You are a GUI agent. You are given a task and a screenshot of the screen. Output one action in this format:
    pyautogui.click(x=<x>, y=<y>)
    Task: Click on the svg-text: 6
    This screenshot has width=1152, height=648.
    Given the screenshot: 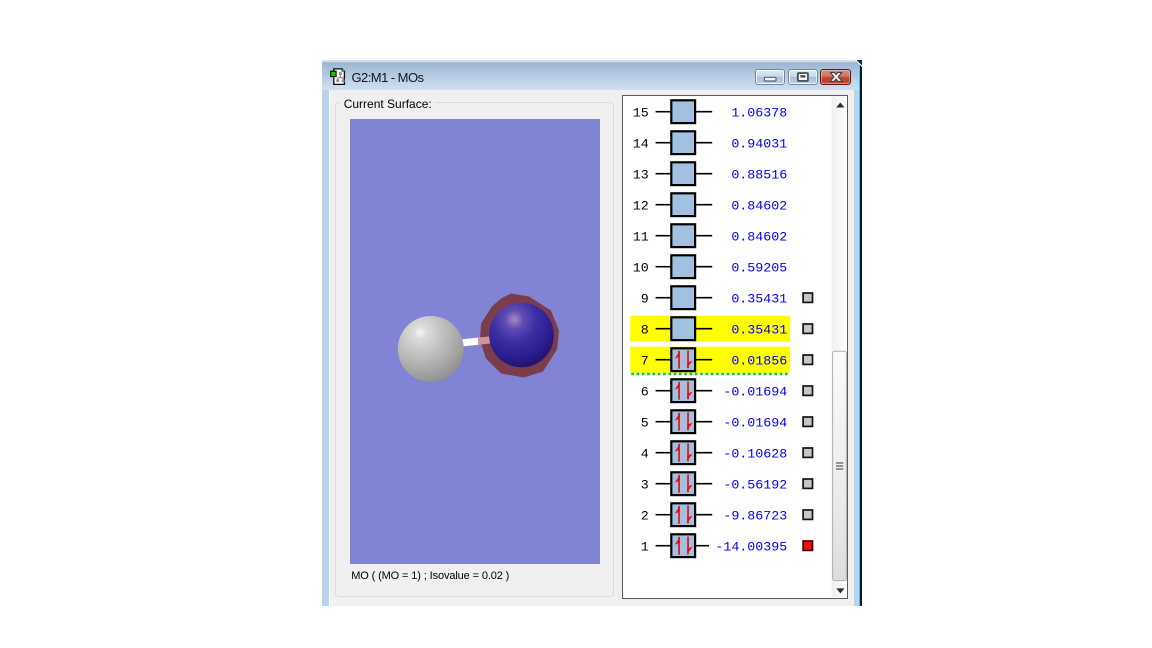 What is the action you would take?
    pyautogui.click(x=645, y=391)
    